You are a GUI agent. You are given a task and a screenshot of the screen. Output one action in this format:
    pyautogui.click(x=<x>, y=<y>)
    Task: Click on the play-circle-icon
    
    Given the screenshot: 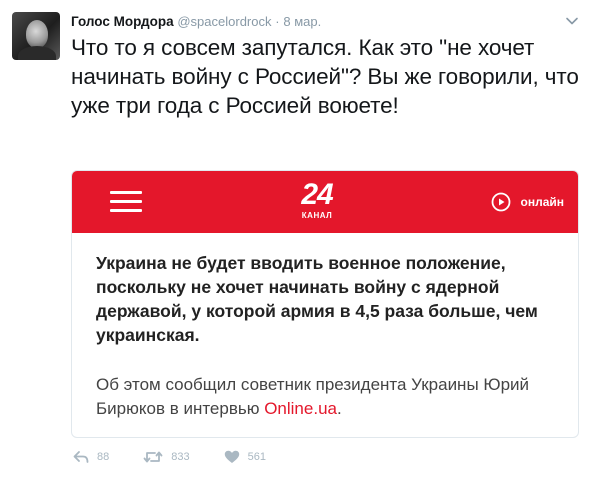 What is the action you would take?
    pyautogui.click(x=500, y=202)
    